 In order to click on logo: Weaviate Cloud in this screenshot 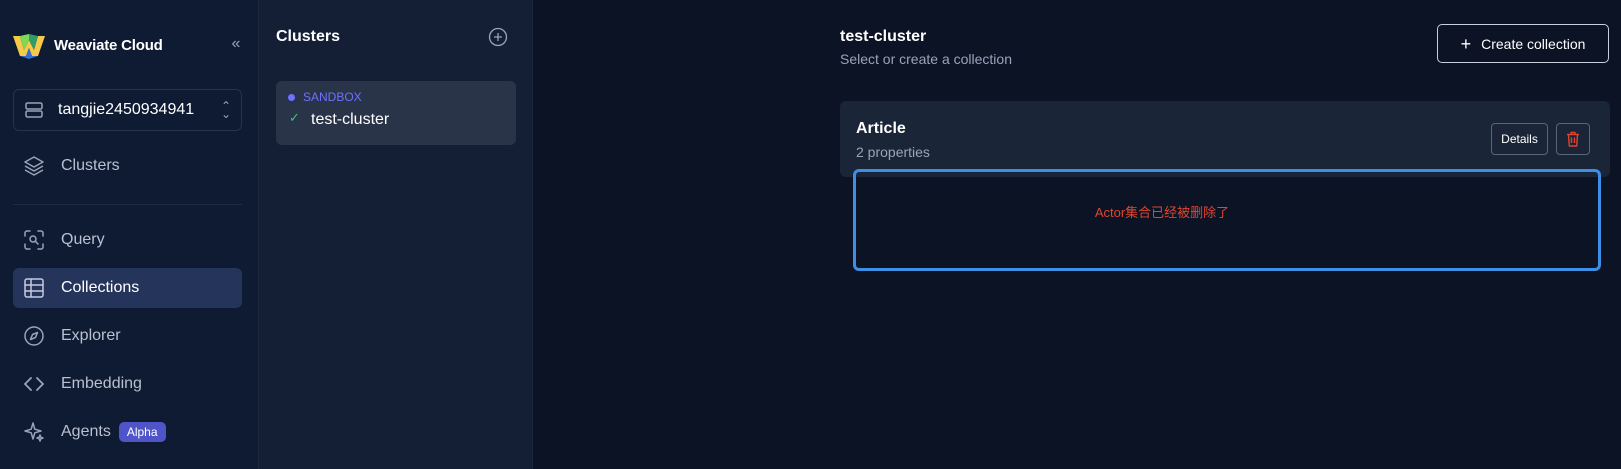, I will do `click(87, 45)`.